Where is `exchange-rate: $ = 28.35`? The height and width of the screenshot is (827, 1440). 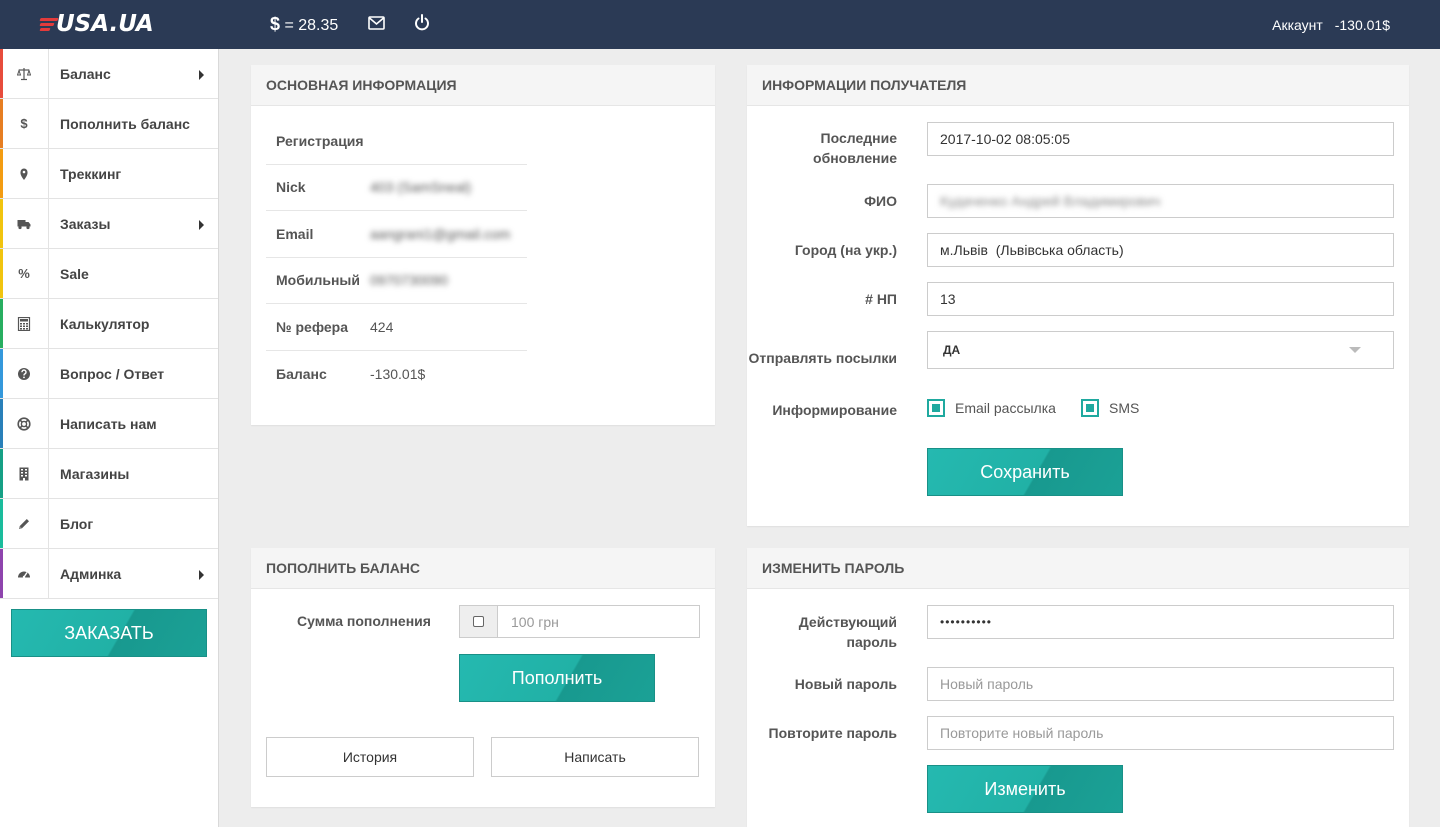 exchange-rate: $ = 28.35 is located at coordinates (304, 24).